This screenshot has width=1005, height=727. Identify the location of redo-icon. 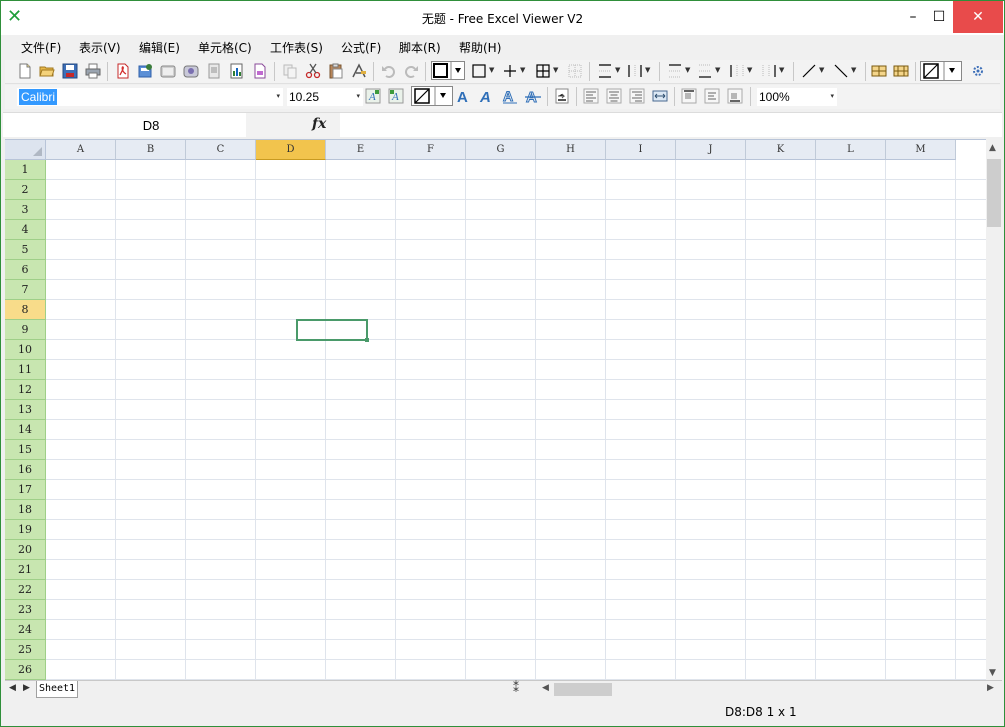
(411, 71).